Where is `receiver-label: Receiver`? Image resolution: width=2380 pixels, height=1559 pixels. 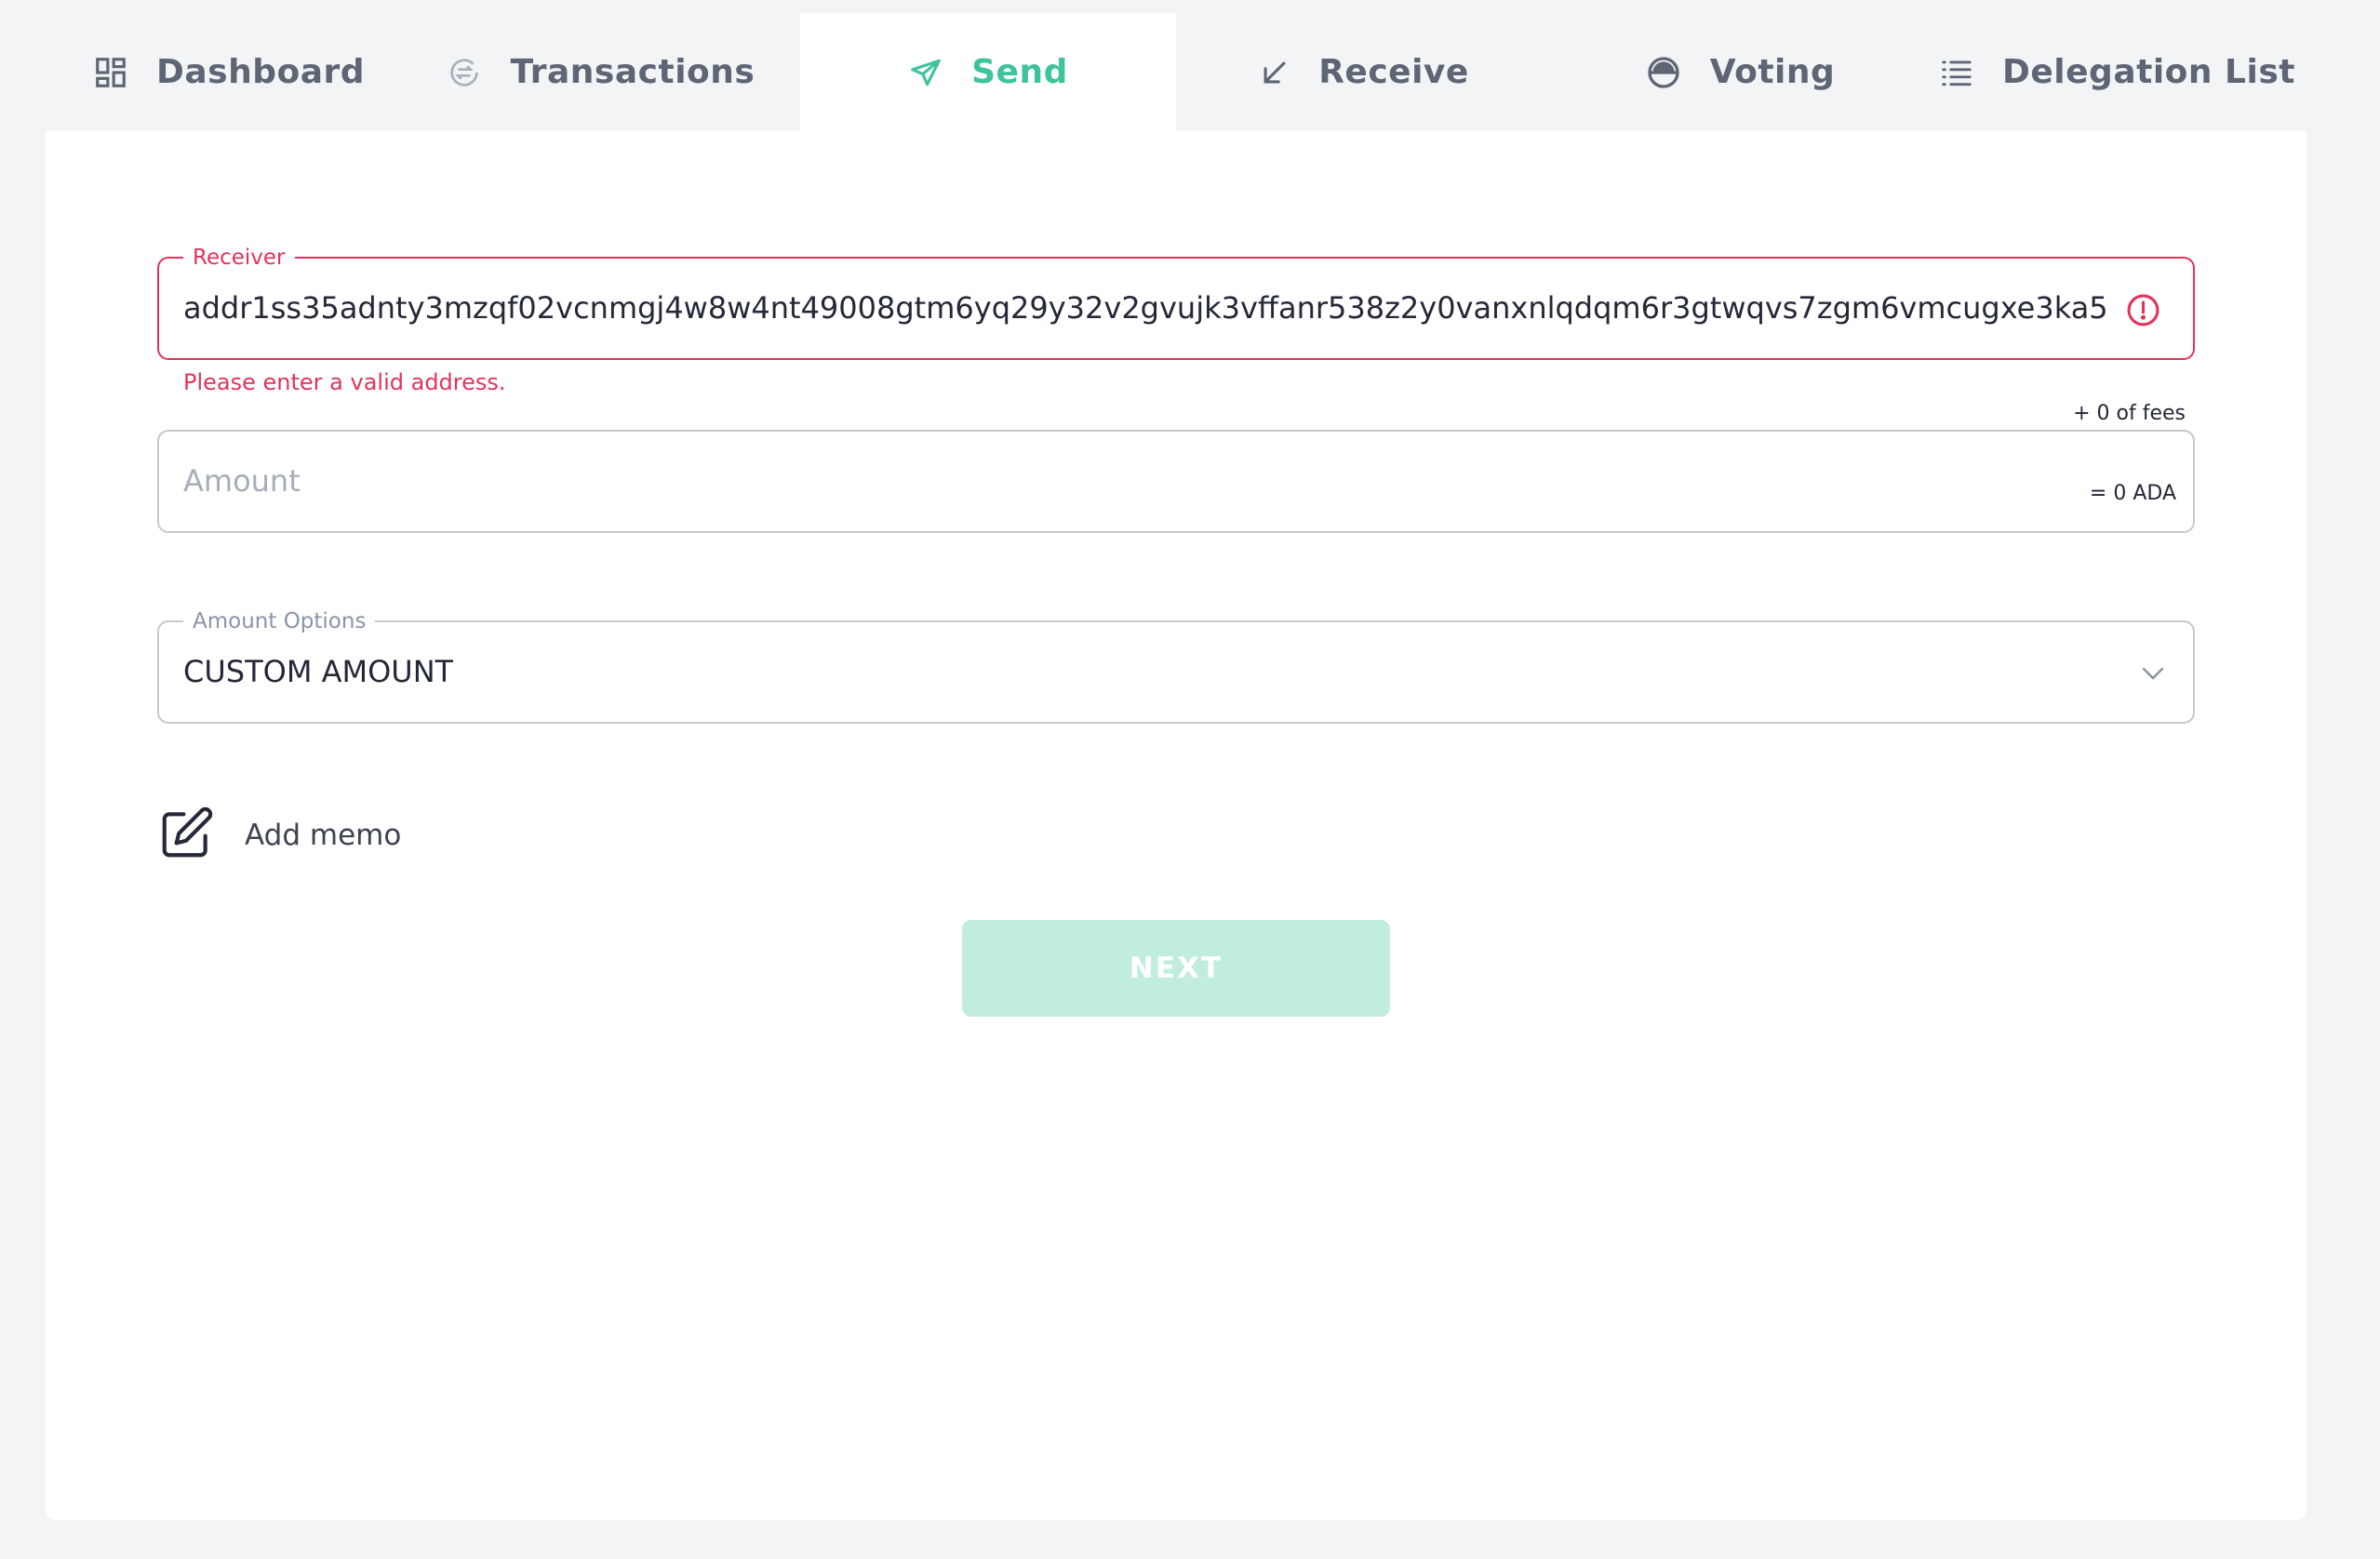 receiver-label: Receiver is located at coordinates (239, 258).